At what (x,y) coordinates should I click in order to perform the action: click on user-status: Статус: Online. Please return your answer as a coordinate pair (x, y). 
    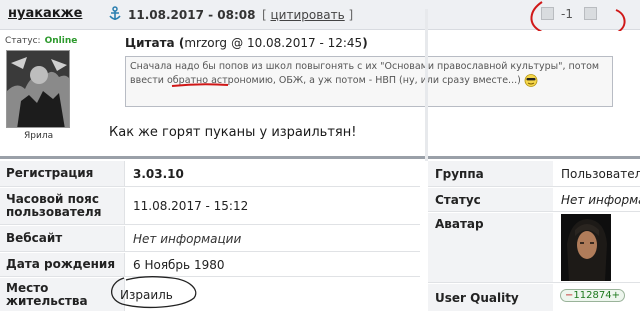
    Looking at the image, I should click on (41, 41).